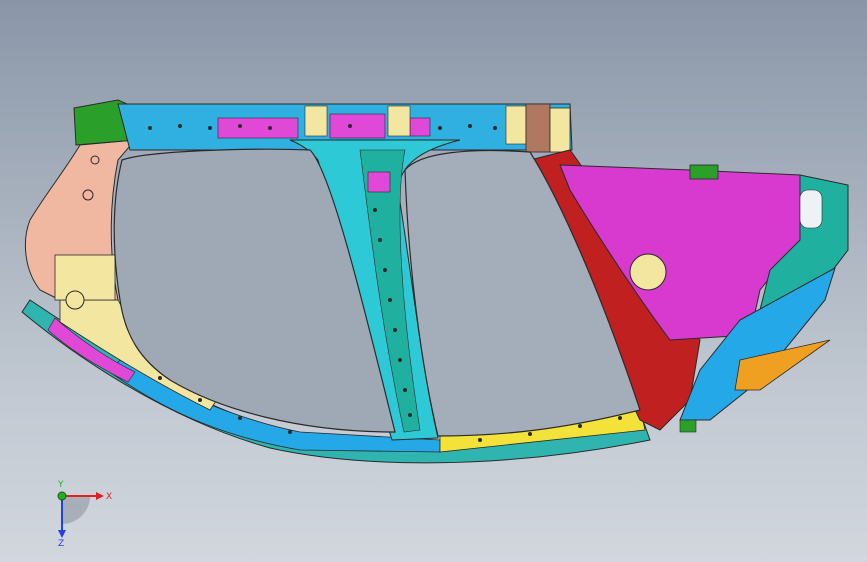  What do you see at coordinates (62, 496) in the screenshot?
I see `y-axis-origin` at bounding box center [62, 496].